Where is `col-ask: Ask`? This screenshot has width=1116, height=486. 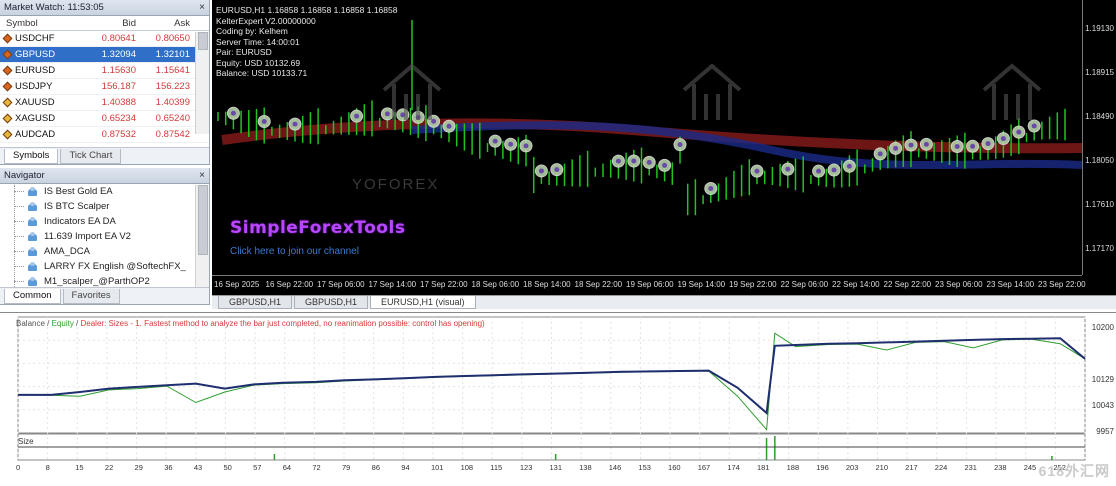
col-ask: Ask is located at coordinates (163, 23).